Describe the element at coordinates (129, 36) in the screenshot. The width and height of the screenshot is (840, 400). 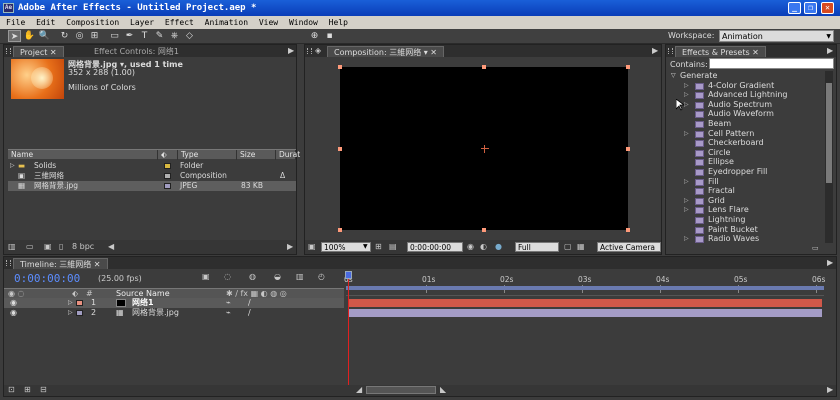
I see `pen-tool-icon: ✒` at that location.